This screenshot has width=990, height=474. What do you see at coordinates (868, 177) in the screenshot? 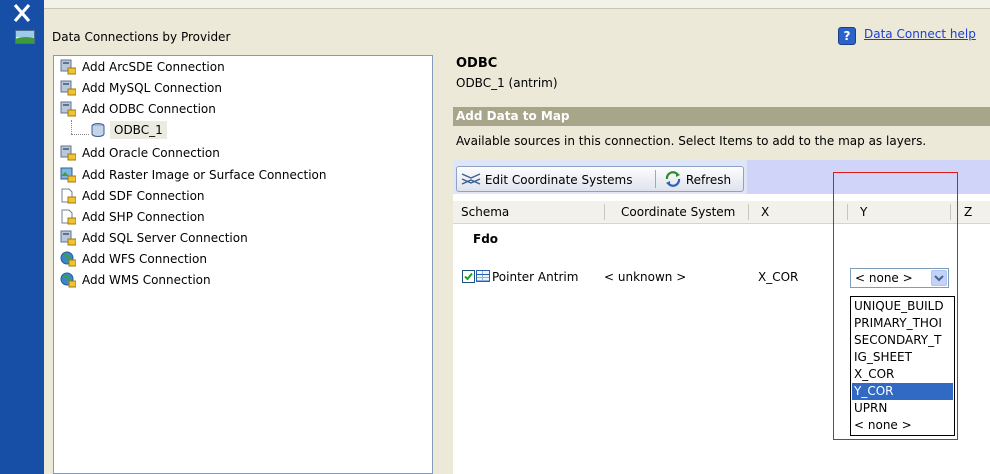
I see `toolbar-filler` at bounding box center [868, 177].